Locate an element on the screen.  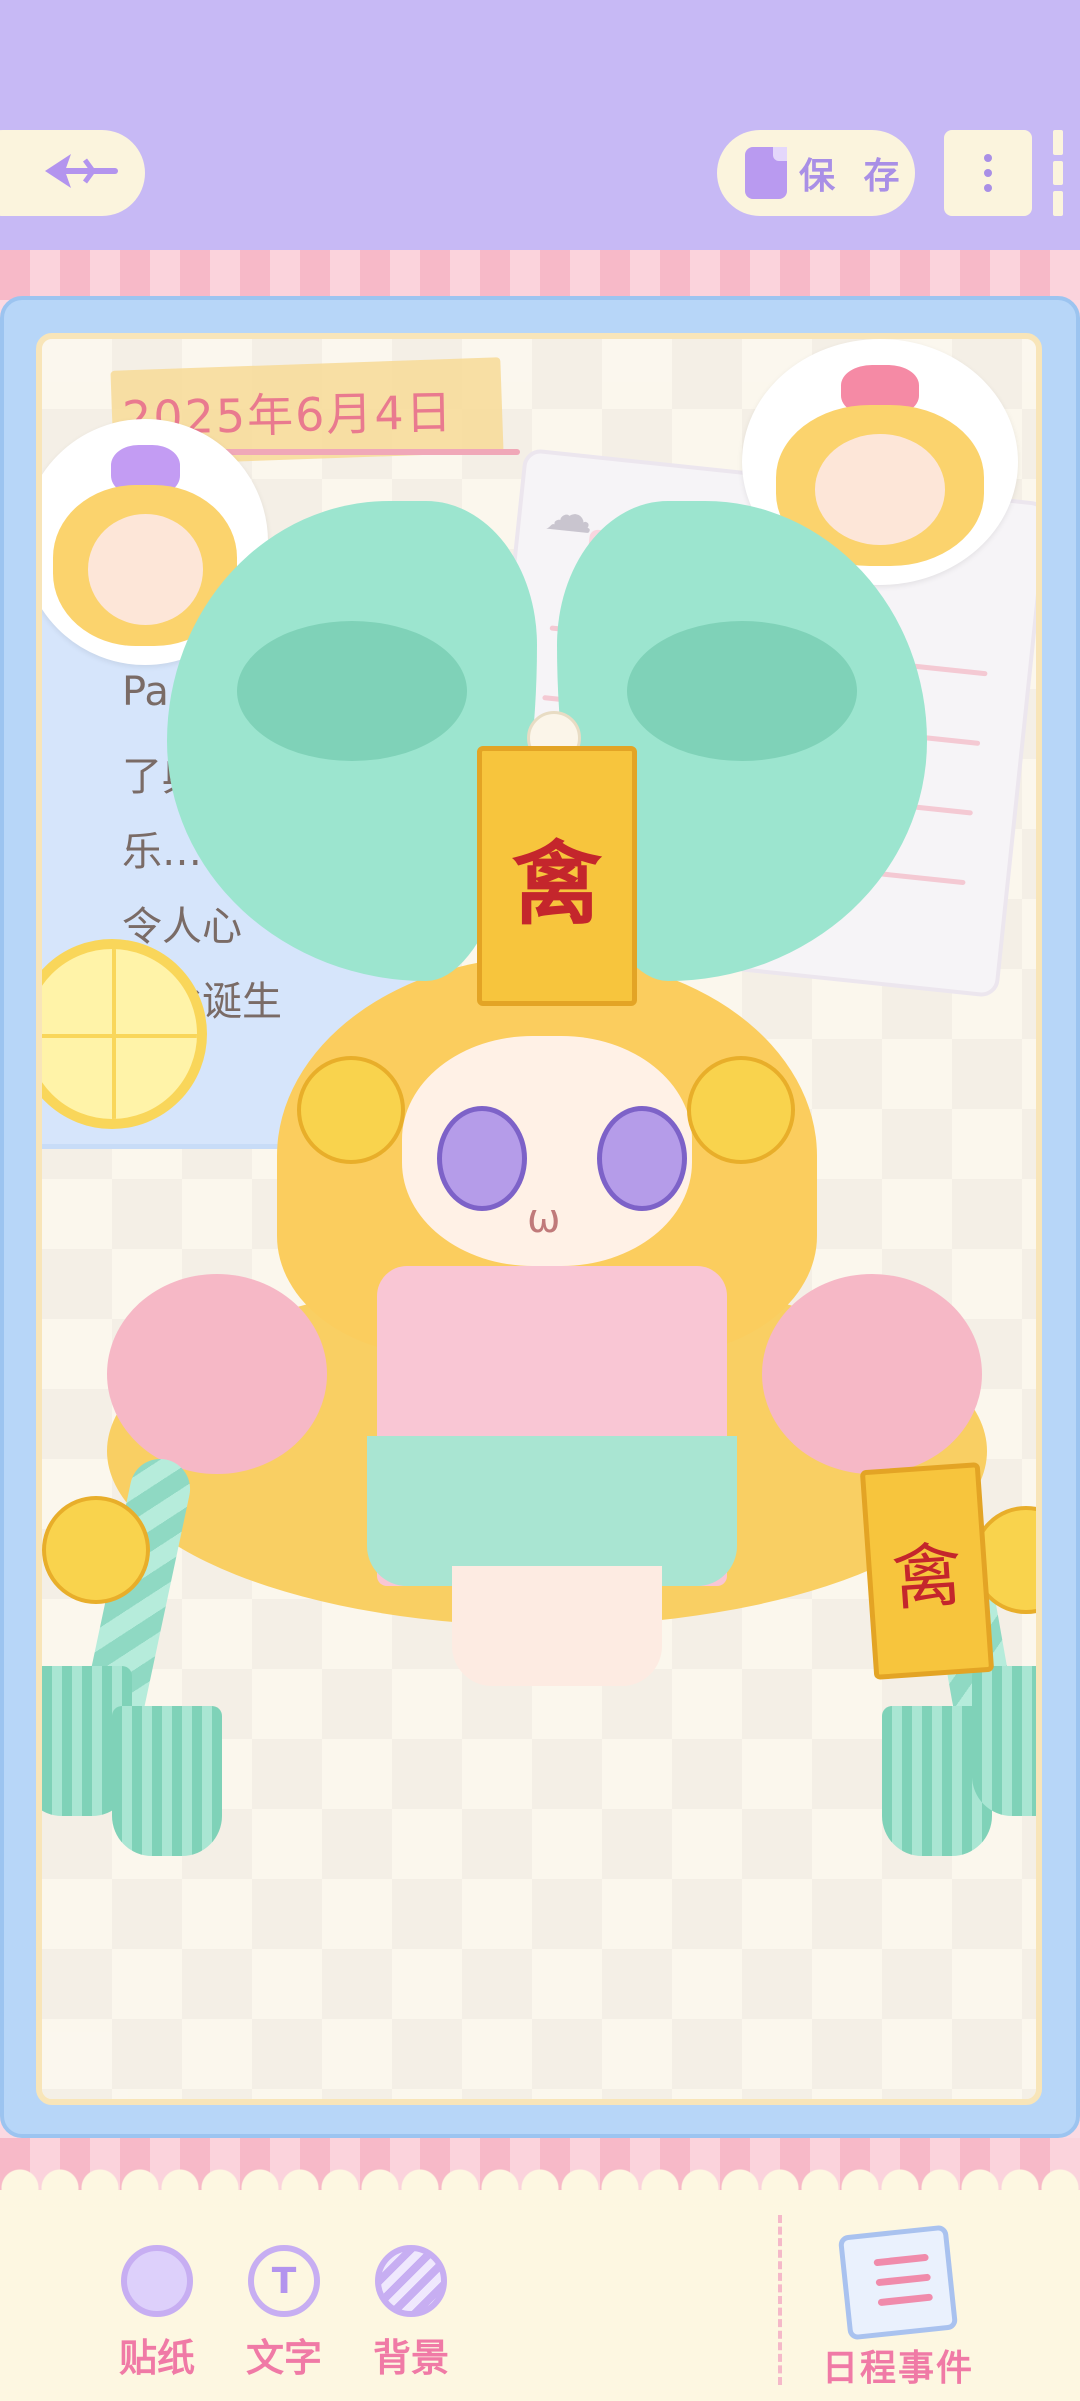
background-icon is located at coordinates (411, 2281).